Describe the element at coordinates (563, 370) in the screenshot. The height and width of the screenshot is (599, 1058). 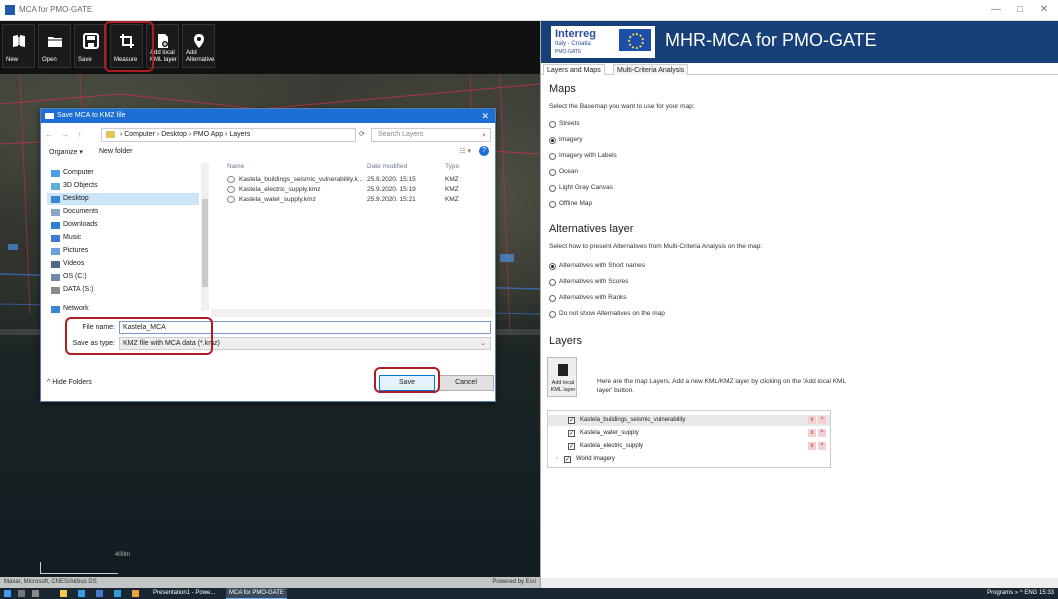
I see `add-document-icon` at that location.